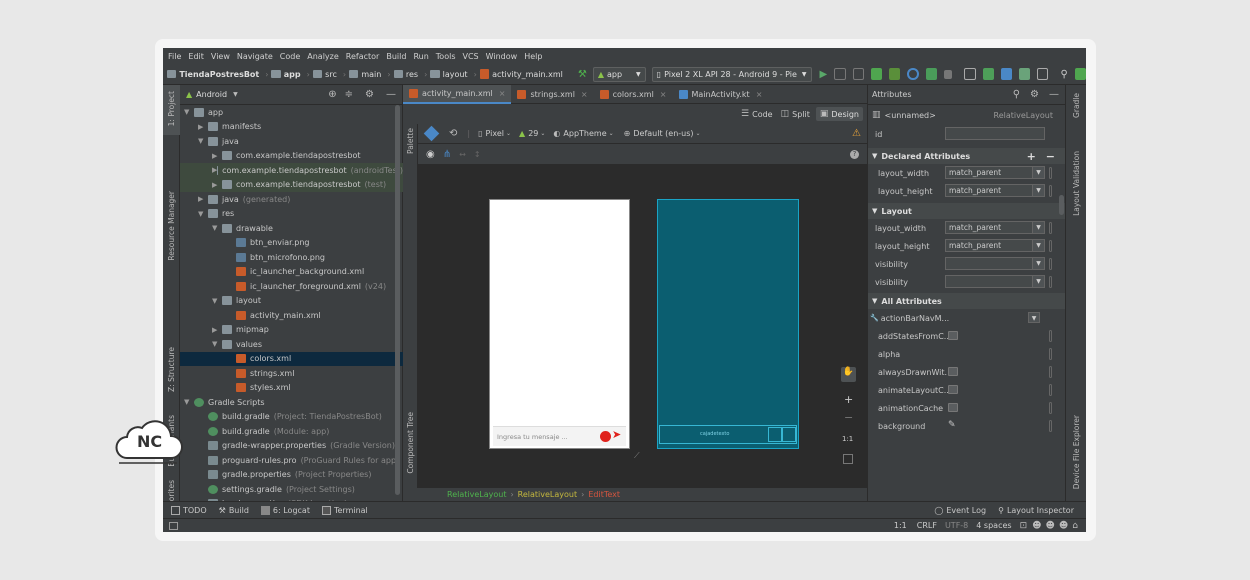 This screenshot has height=580, width=1250. What do you see at coordinates (1043, 74) in the screenshot?
I see `layout-inspector-icon` at bounding box center [1043, 74].